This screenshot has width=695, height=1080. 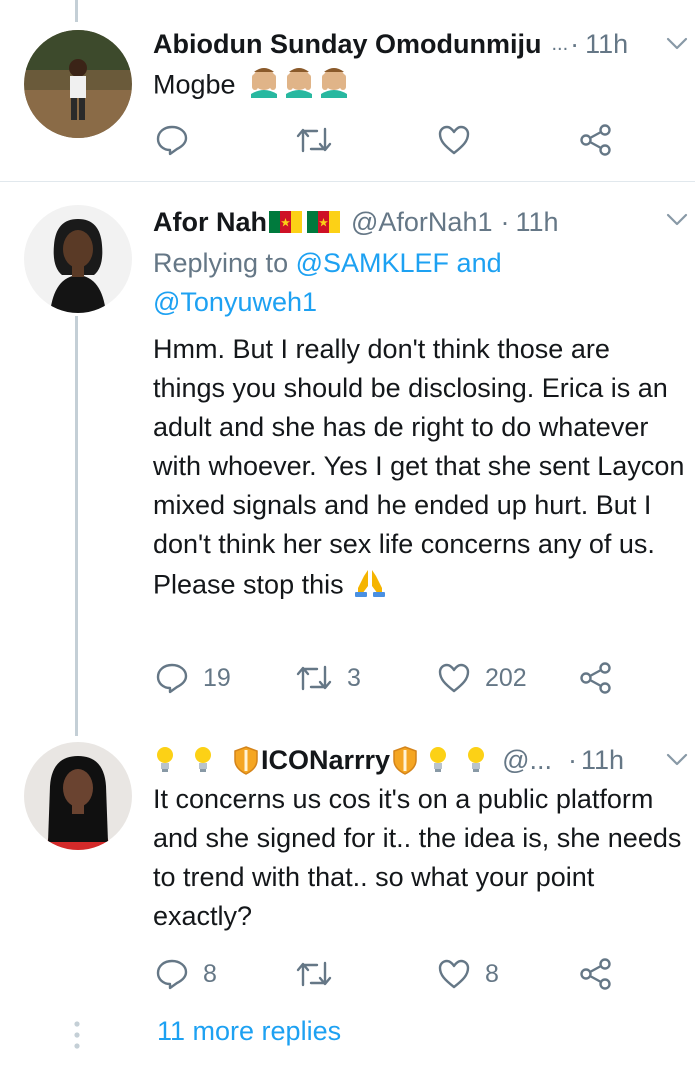 What do you see at coordinates (221, 263) in the screenshot?
I see `replying-to-label: Replying to` at bounding box center [221, 263].